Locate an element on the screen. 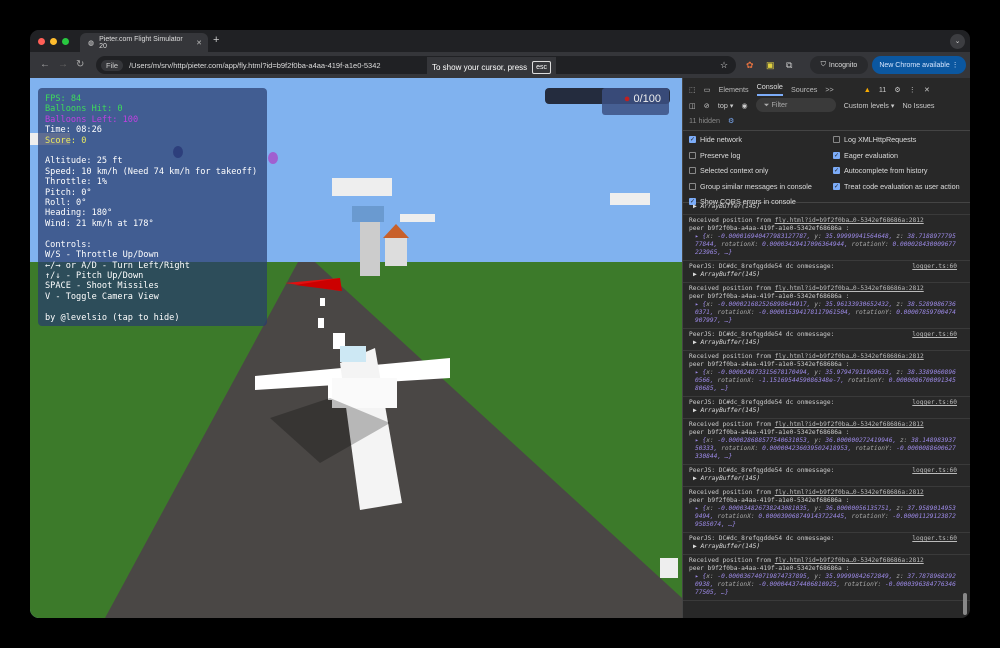 The width and height of the screenshot is (1000, 648). maximize-window-button is located at coordinates (65, 41).